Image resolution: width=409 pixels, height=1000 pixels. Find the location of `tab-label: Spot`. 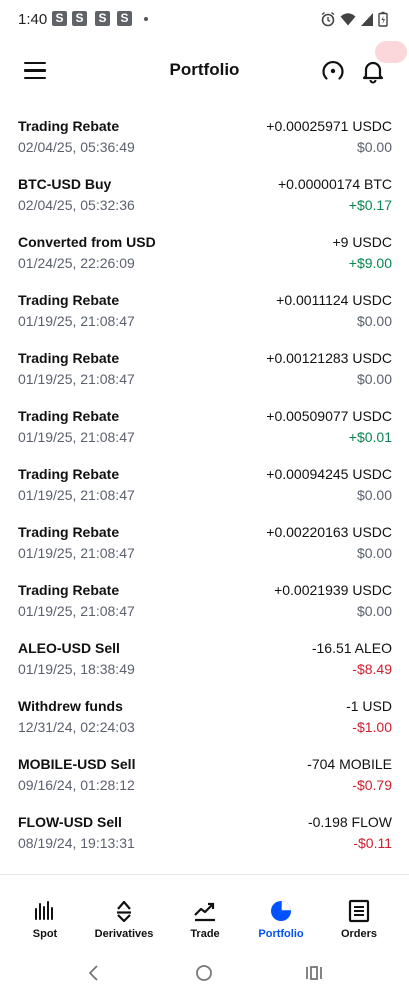

tab-label: Spot is located at coordinates (45, 934).